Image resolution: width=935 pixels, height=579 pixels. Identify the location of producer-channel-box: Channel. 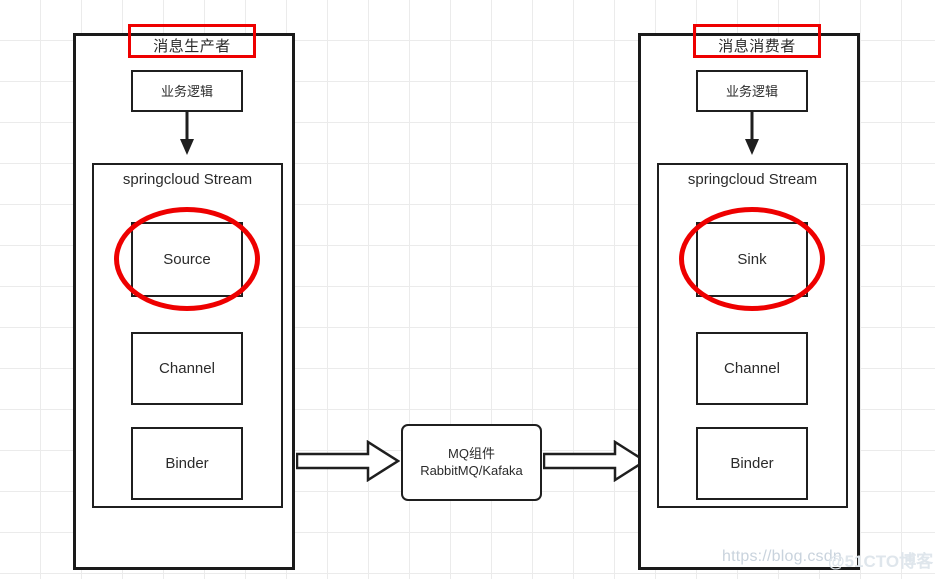
(187, 368).